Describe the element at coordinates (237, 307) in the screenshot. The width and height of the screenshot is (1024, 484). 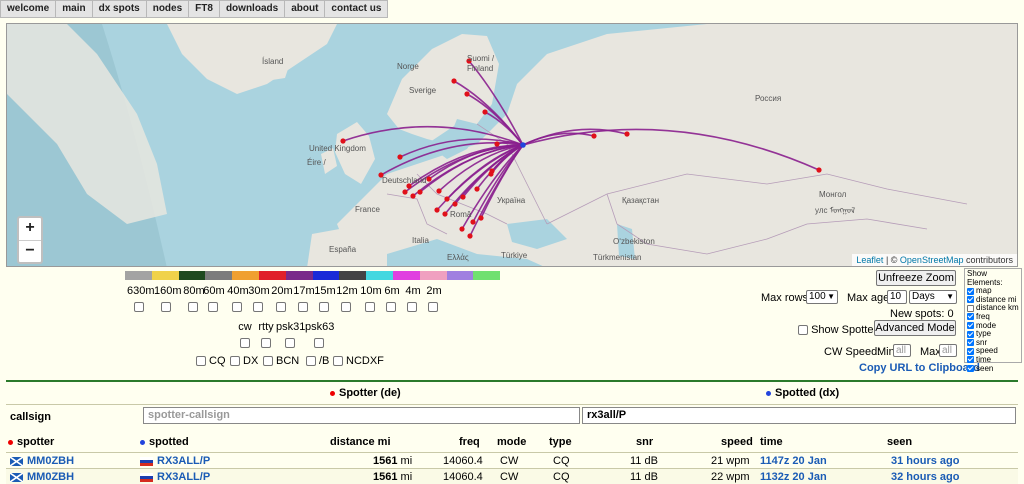
I see `band-checkbox-40m` at that location.